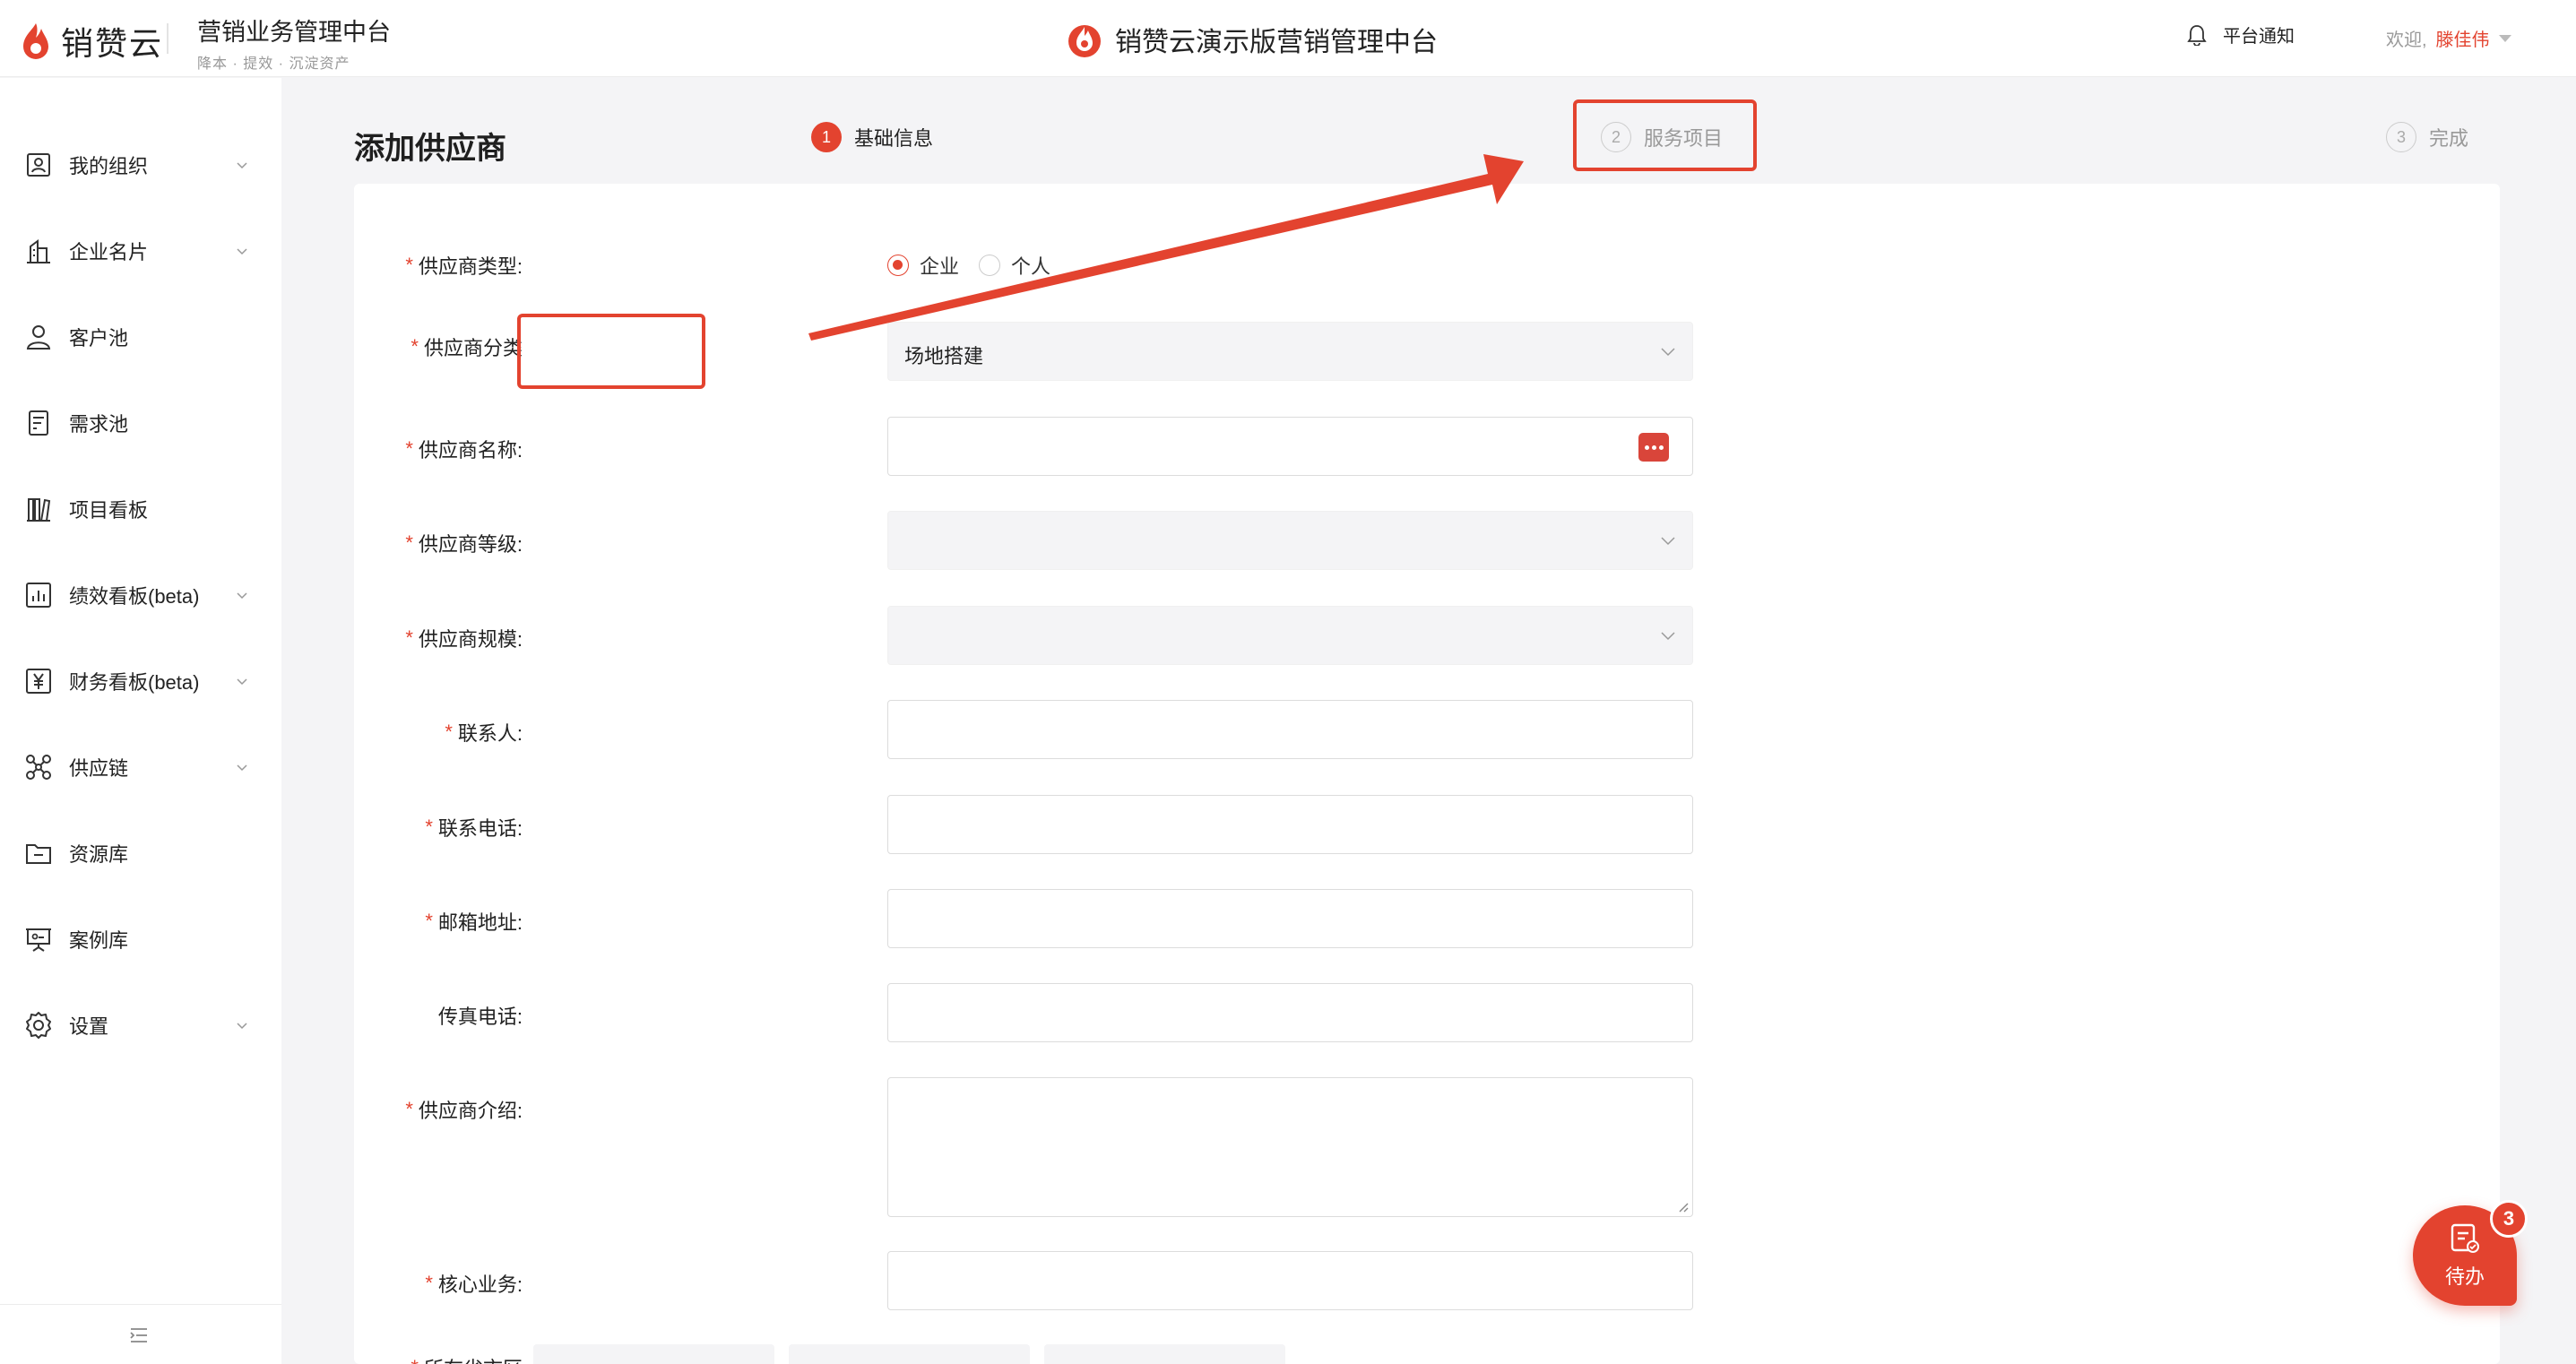 The image size is (2576, 1364). I want to click on form-row-fax: 传真电话:, so click(1023, 1012).